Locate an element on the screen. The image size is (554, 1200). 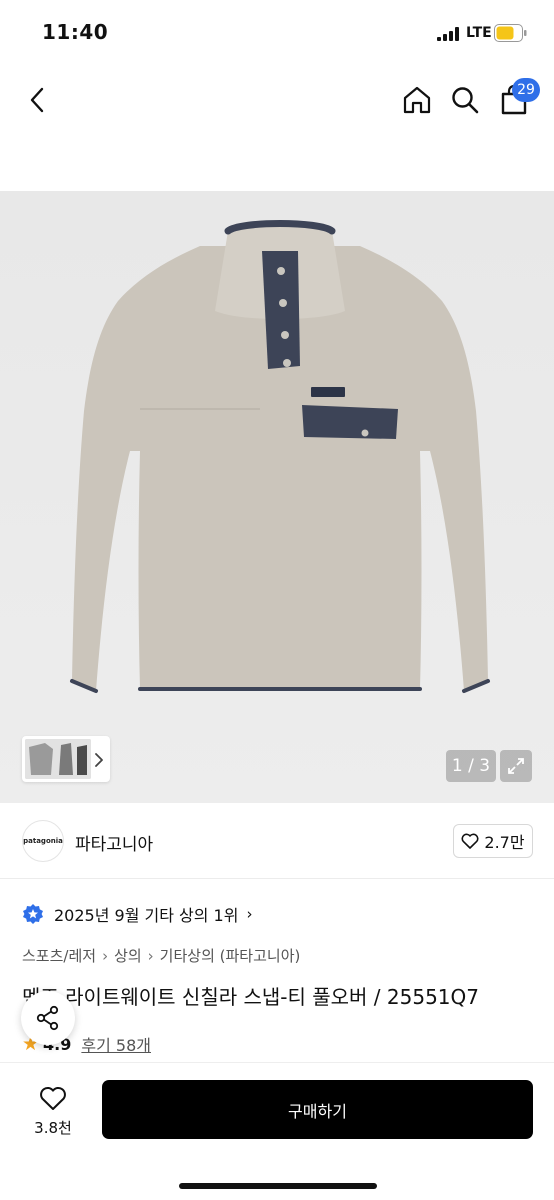
wishlist-count: 3.8천 is located at coordinates (53, 1128).